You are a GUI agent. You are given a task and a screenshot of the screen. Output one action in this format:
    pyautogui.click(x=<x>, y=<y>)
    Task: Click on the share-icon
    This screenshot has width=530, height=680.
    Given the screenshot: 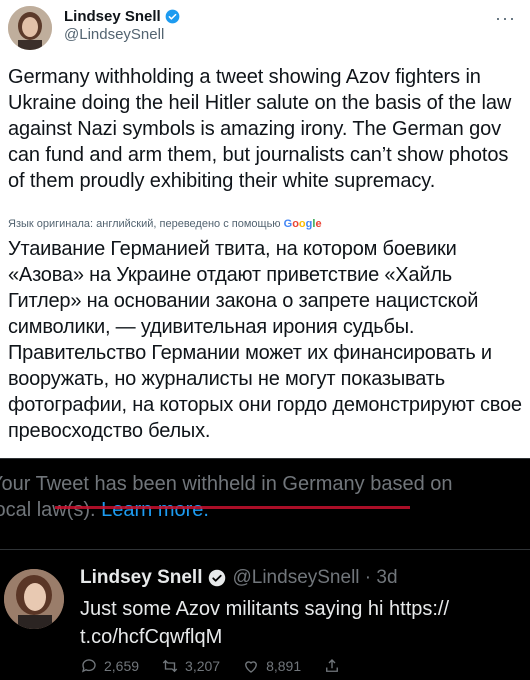 What is the action you would take?
    pyautogui.click(x=332, y=665)
    